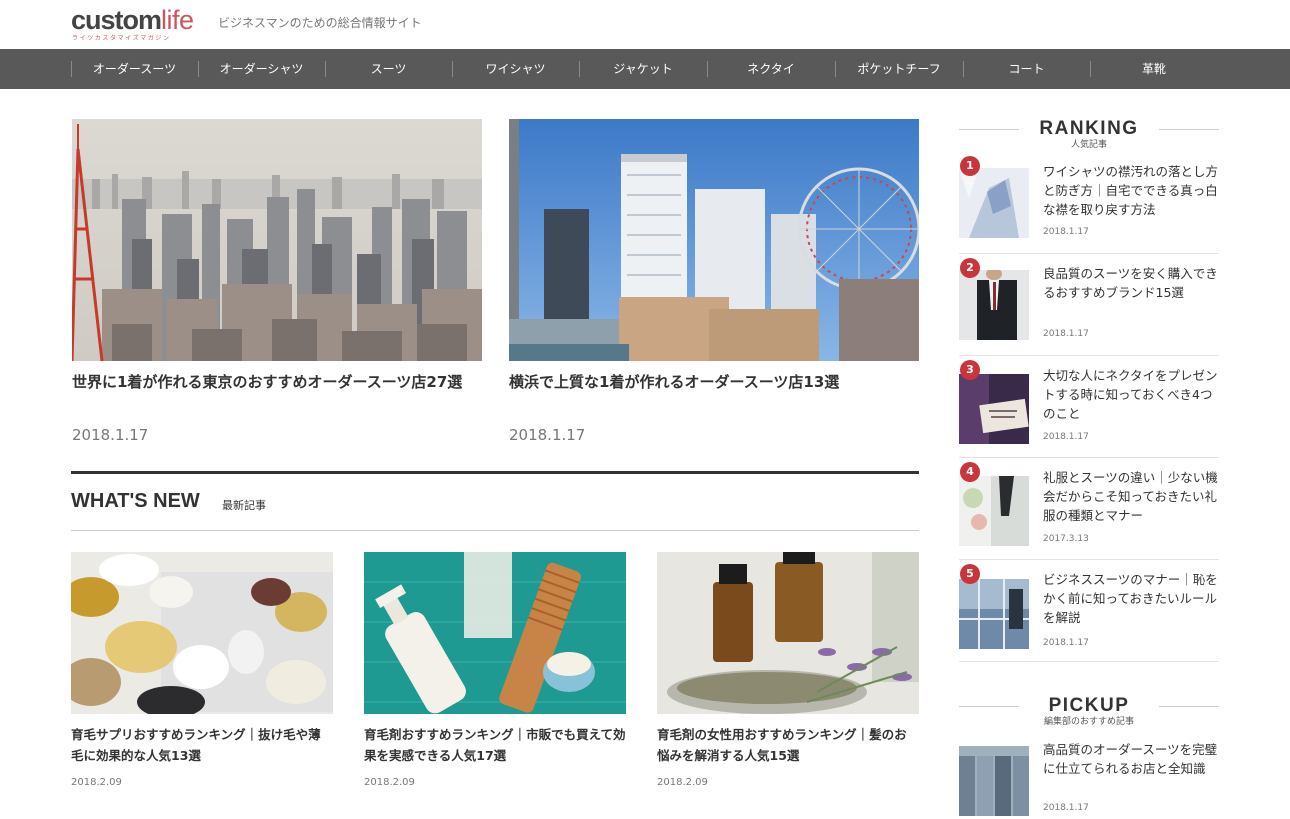  Describe the element at coordinates (994, 614) in the screenshot. I see `ranking-thumb-business` at that location.